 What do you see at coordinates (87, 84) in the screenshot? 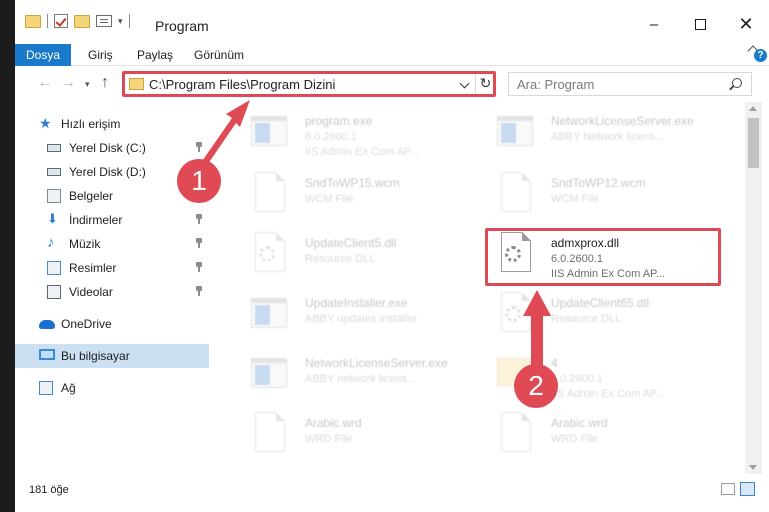
I see `recent-locations-icon: ▾` at bounding box center [87, 84].